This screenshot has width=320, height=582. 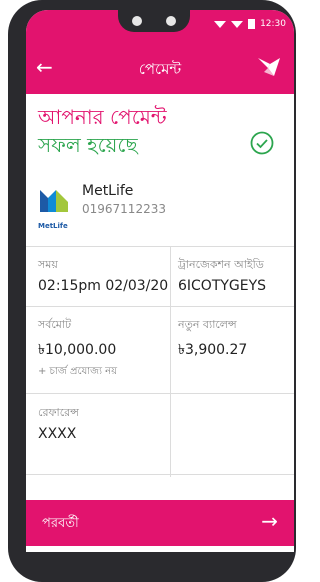 What do you see at coordinates (171, 21) in the screenshot?
I see `sensor-dot` at bounding box center [171, 21].